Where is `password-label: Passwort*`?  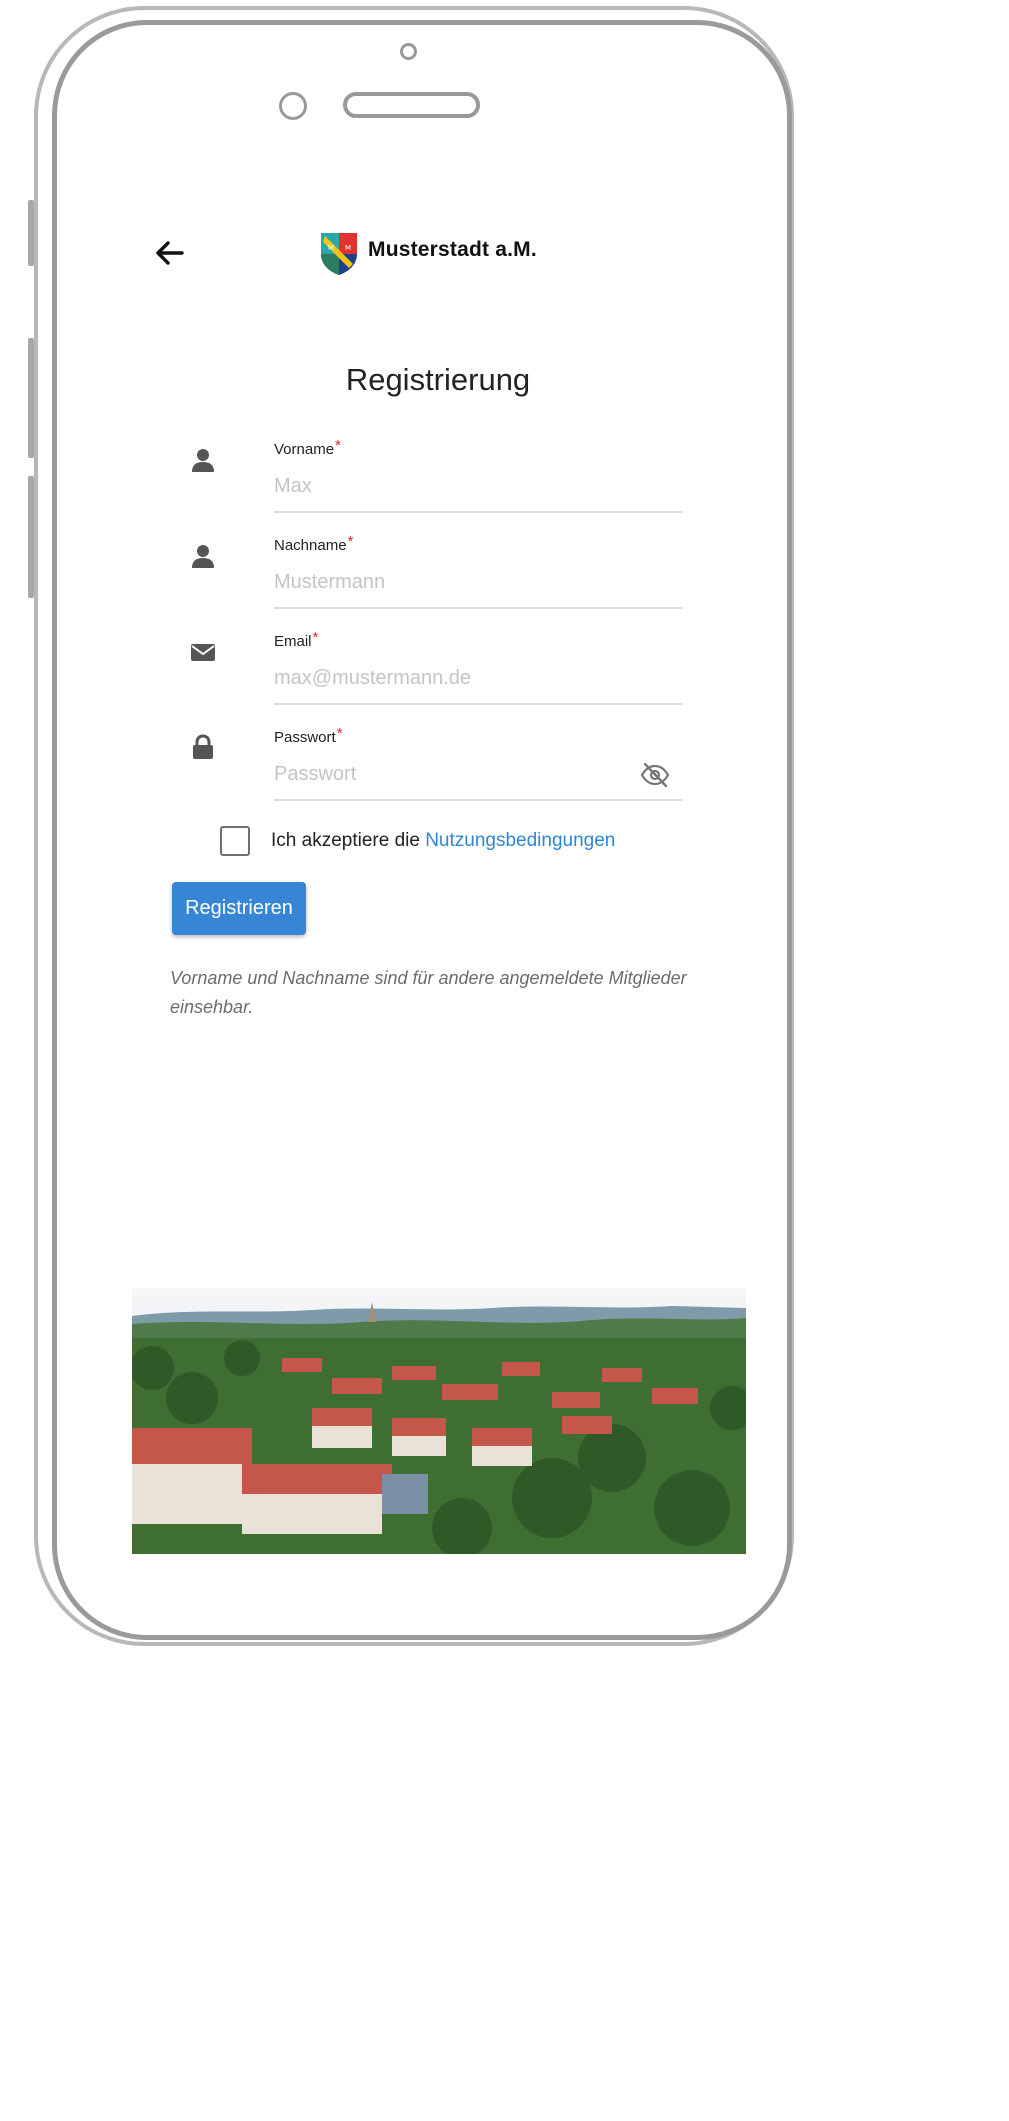 password-label: Passwort* is located at coordinates (308, 735).